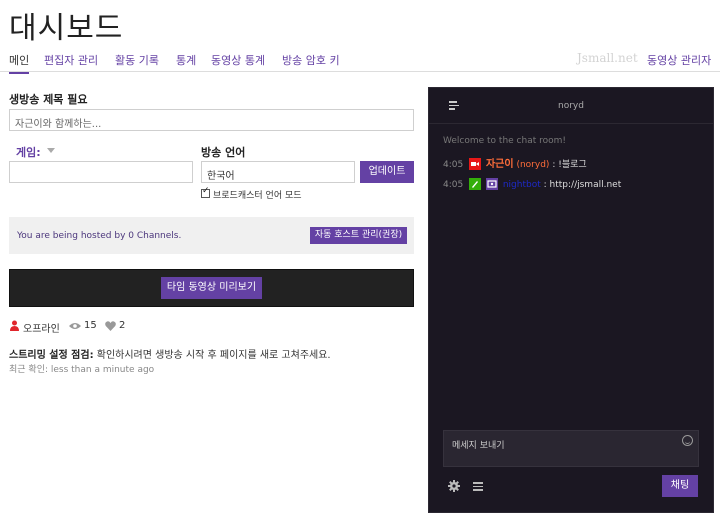 The height and width of the screenshot is (521, 720). I want to click on tab-stats: 통계, so click(186, 60).